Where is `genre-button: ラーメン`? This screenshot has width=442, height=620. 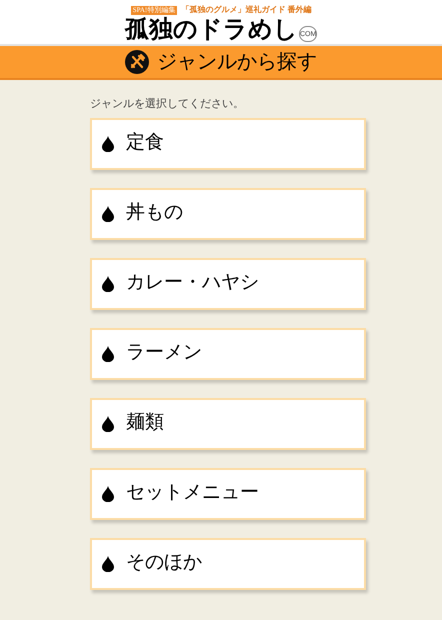
genre-button: ラーメン is located at coordinates (228, 354).